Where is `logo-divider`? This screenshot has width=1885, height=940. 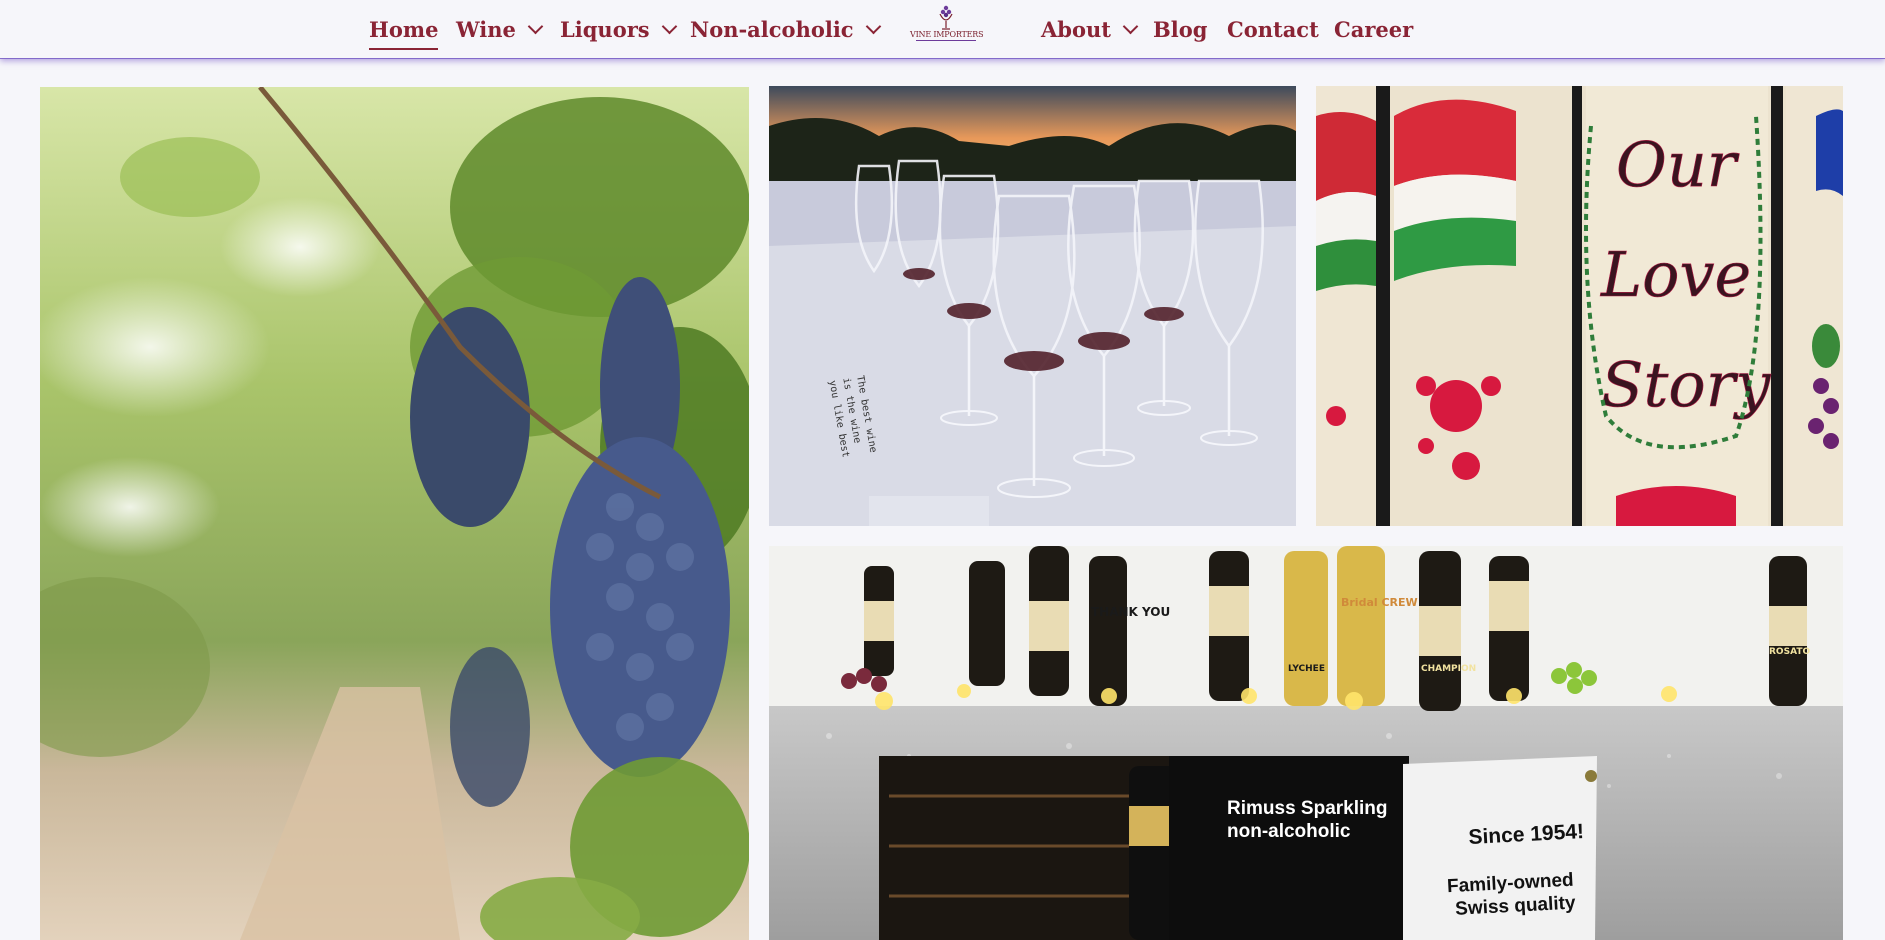 logo-divider is located at coordinates (946, 40).